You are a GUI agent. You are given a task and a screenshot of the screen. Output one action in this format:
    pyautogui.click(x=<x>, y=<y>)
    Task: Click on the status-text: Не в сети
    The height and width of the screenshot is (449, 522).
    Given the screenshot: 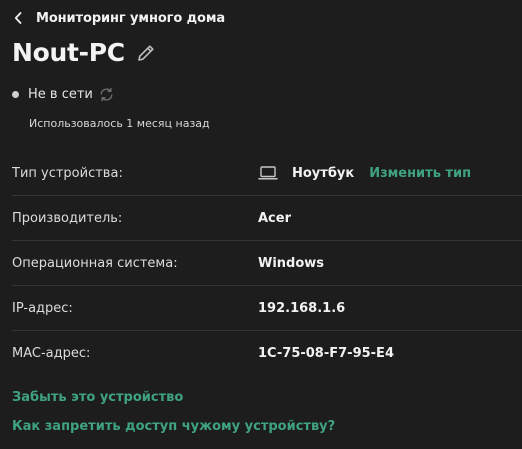 What is the action you would take?
    pyautogui.click(x=60, y=94)
    